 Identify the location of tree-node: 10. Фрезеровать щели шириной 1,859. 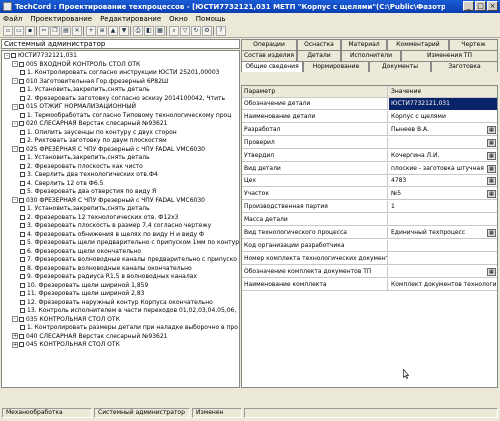
(84, 285).